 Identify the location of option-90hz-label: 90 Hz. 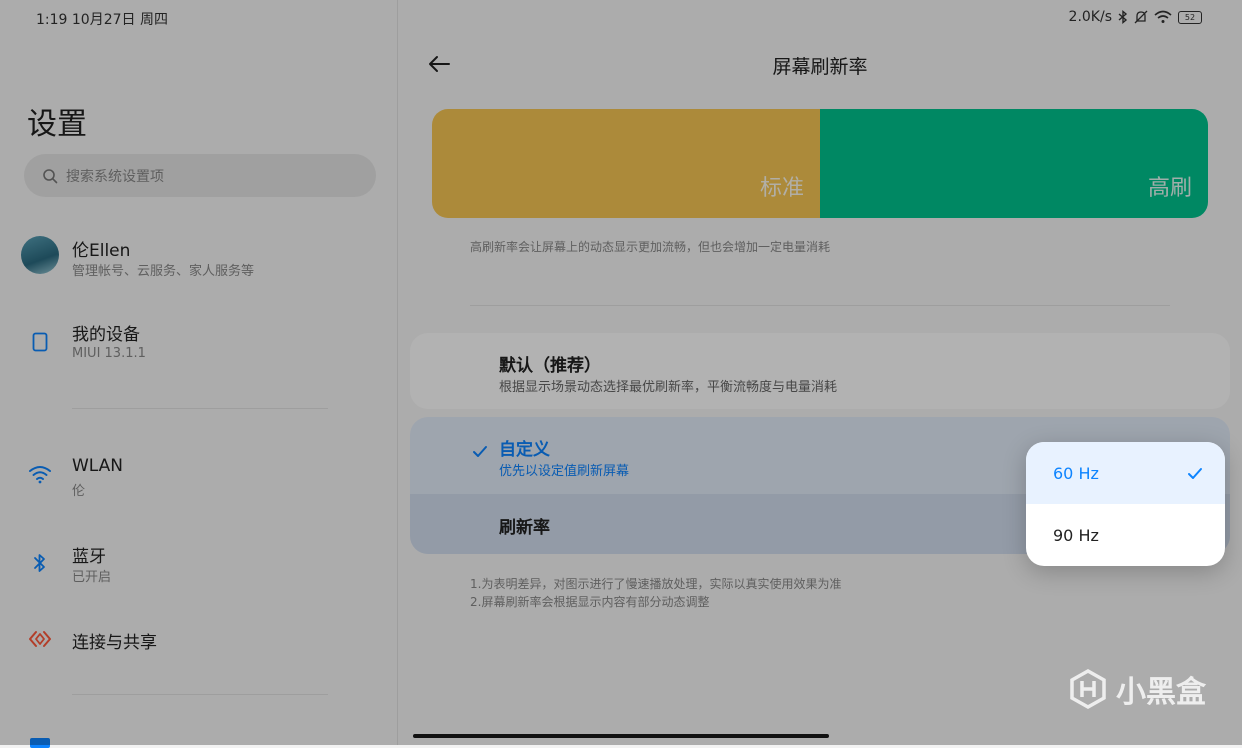
(1076, 535).